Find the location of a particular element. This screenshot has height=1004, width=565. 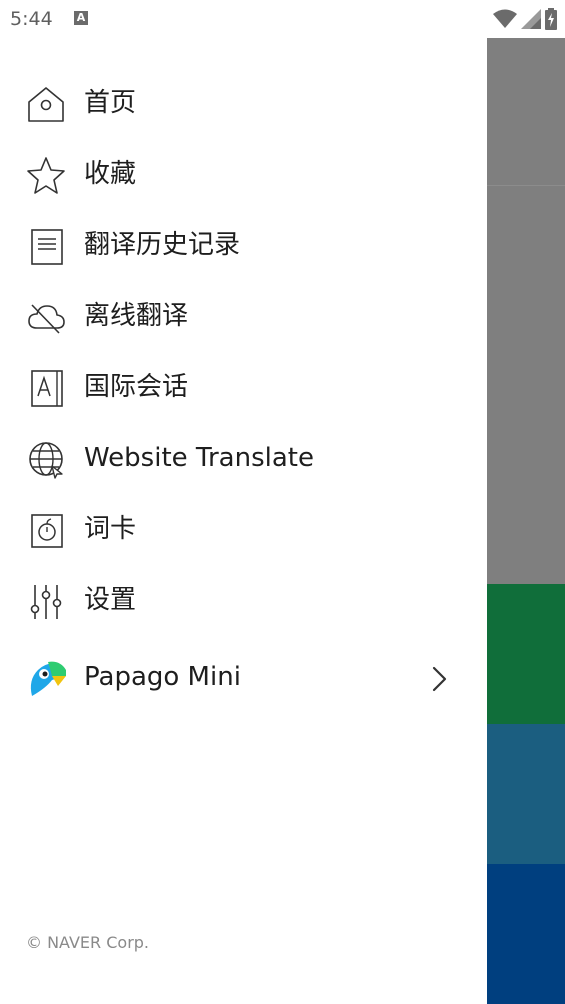

background-band-navy is located at coordinates (526, 934).